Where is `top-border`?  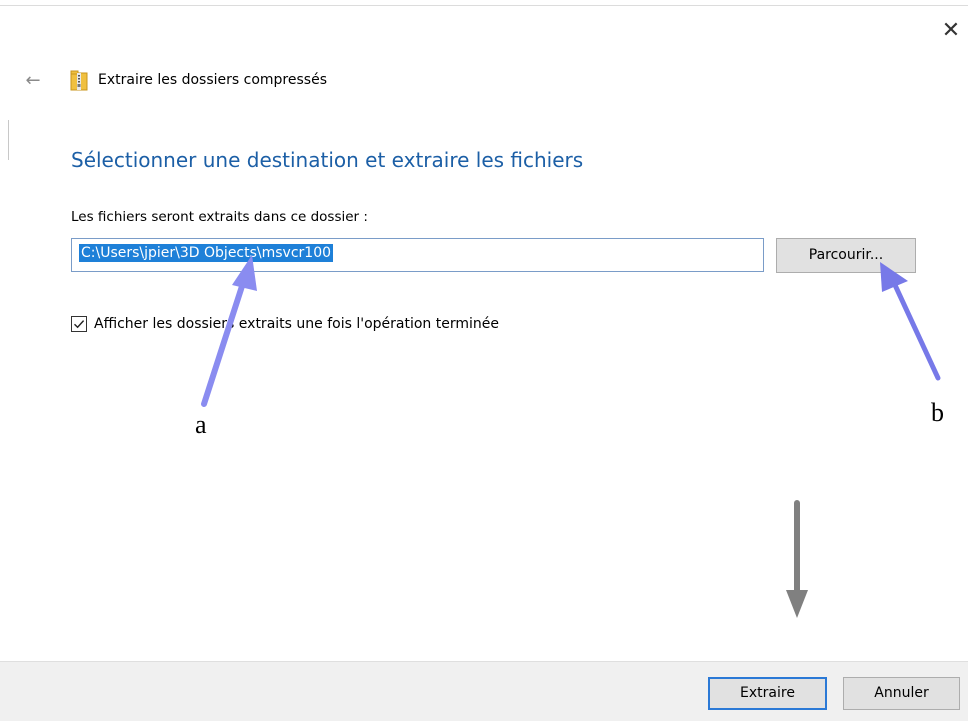 top-border is located at coordinates (484, 5).